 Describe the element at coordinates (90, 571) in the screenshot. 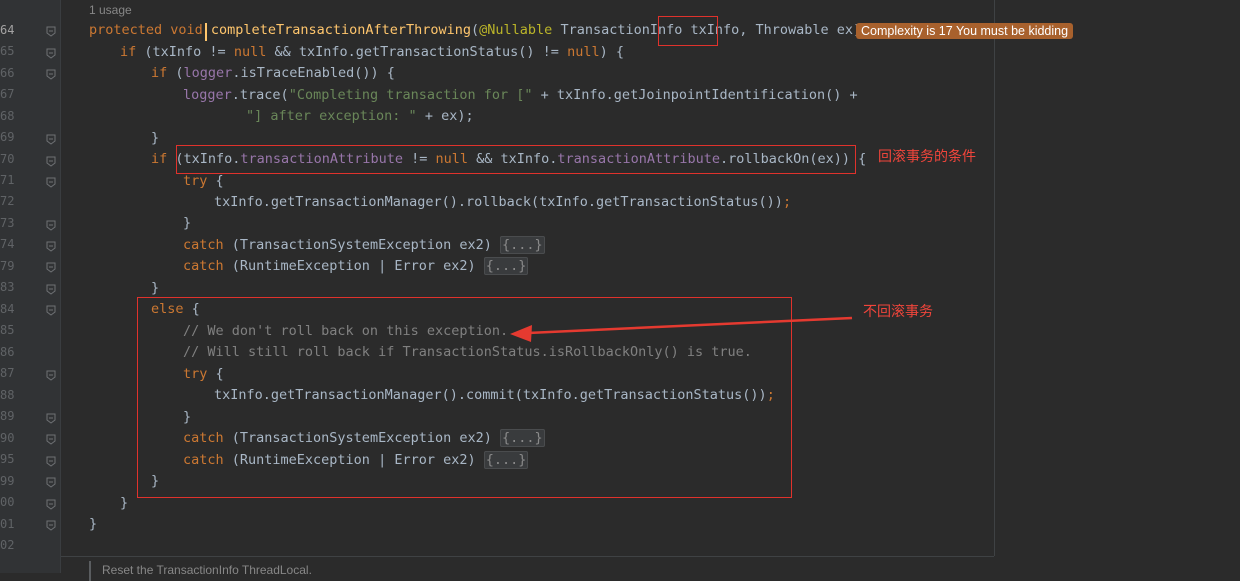

I see `doc-comment-bar` at that location.